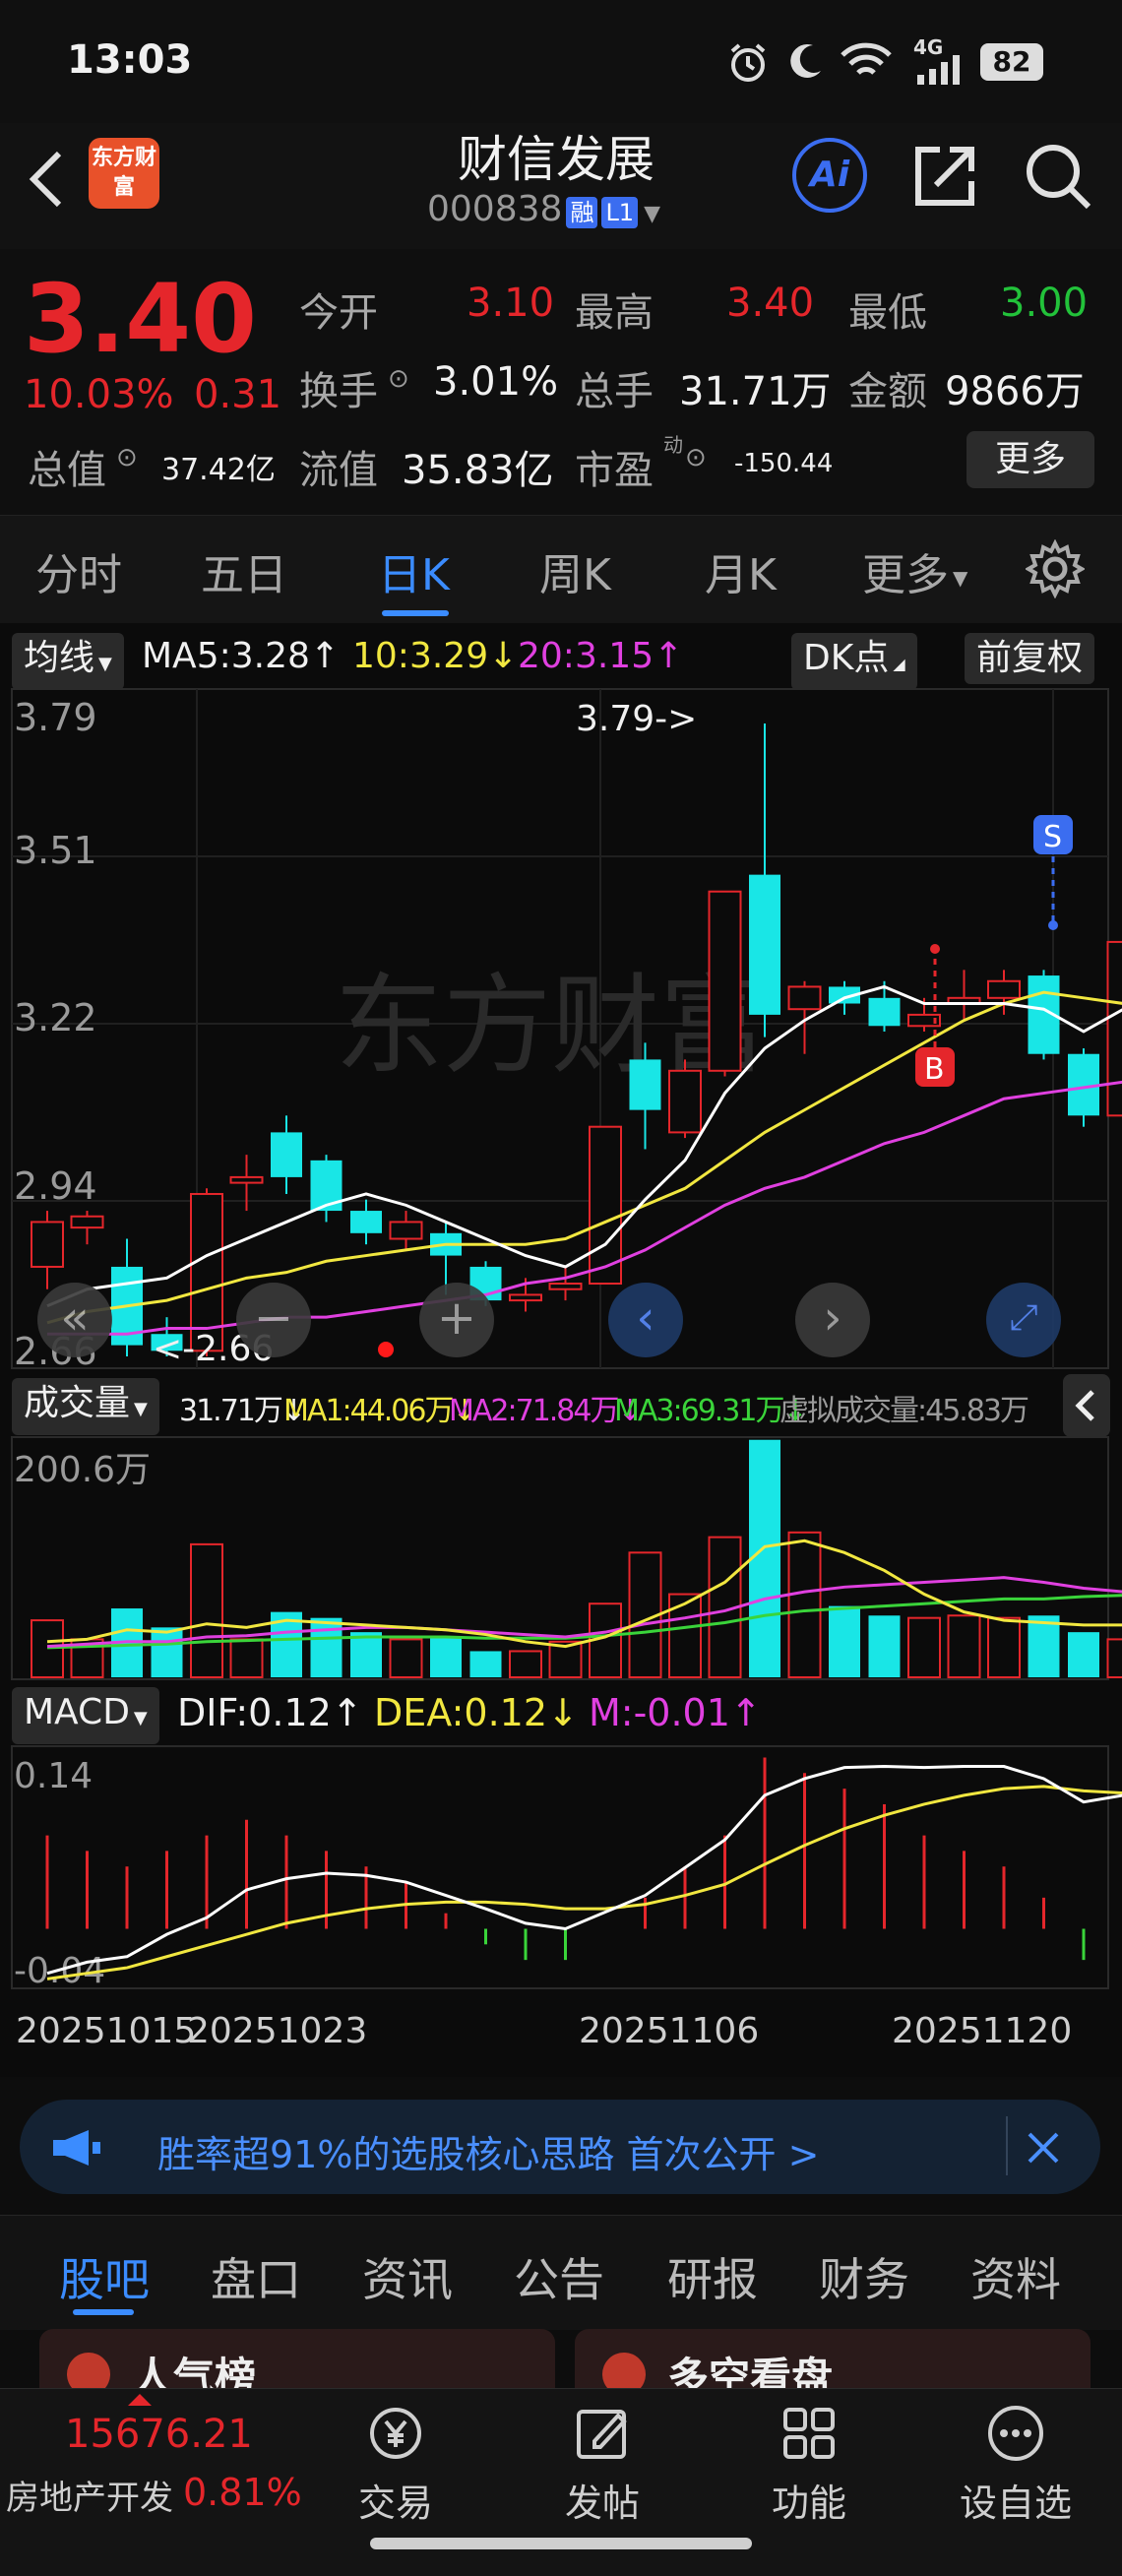  Describe the element at coordinates (242, 2492) in the screenshot. I see `index-change: 0.81%` at that location.